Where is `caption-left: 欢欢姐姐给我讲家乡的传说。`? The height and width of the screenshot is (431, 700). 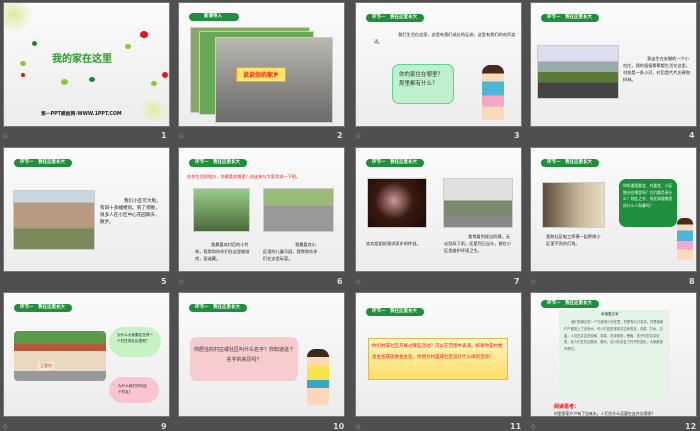
caption-left: 欢欢姐姐给我讲家乡的传说。 is located at coordinates (393, 243).